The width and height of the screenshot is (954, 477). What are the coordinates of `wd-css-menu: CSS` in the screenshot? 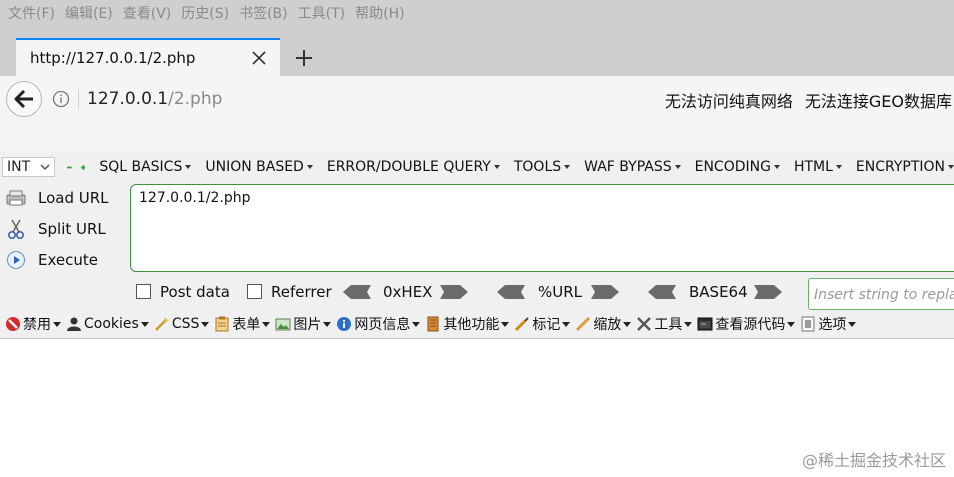 It's located at (181, 324).